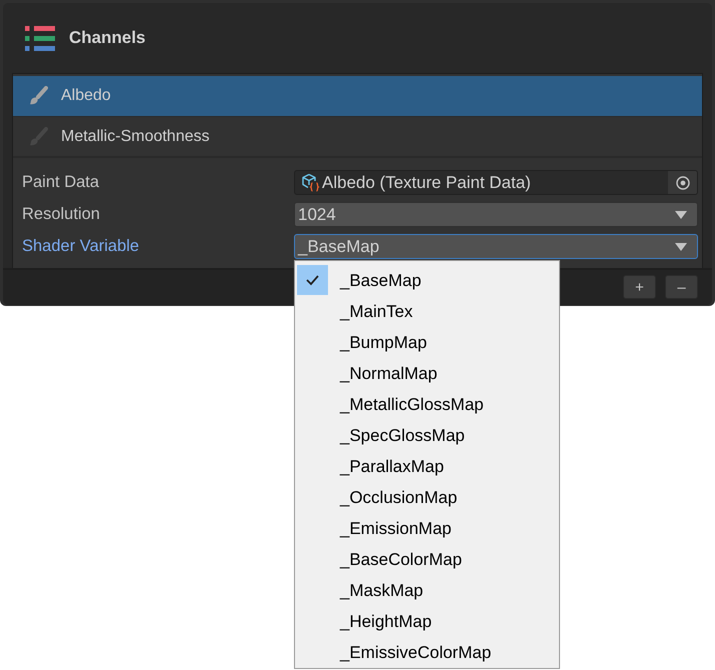  What do you see at coordinates (427, 497) in the screenshot?
I see `menu-item: _OcclusionMap` at bounding box center [427, 497].